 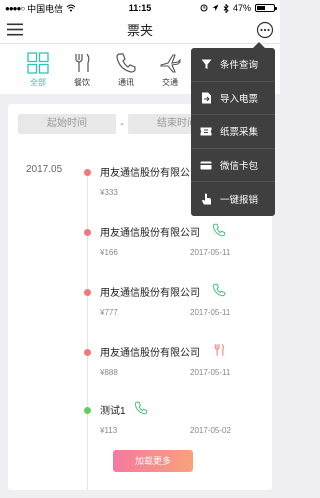 I want to click on tab-telecom: 通讯, so click(x=126, y=70).